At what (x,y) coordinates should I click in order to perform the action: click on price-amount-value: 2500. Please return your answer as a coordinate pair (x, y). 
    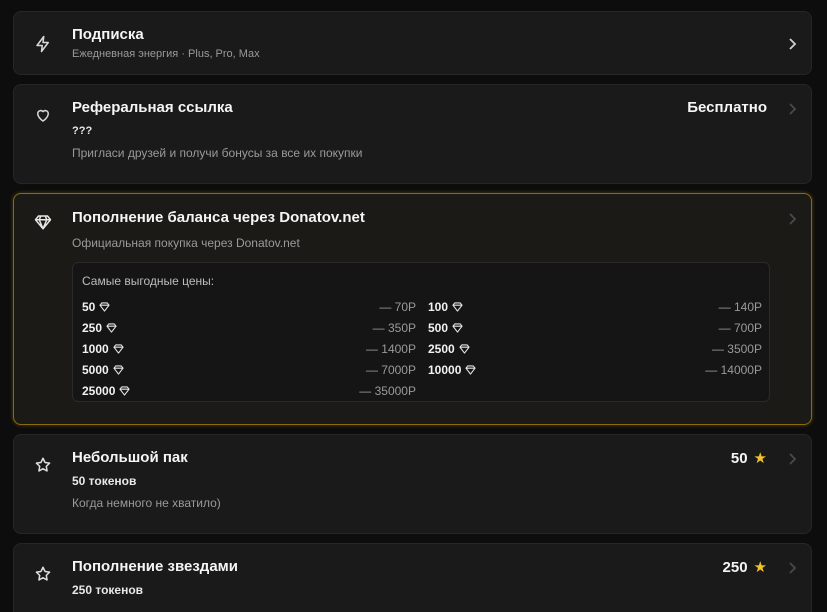
    Looking at the image, I should click on (441, 348).